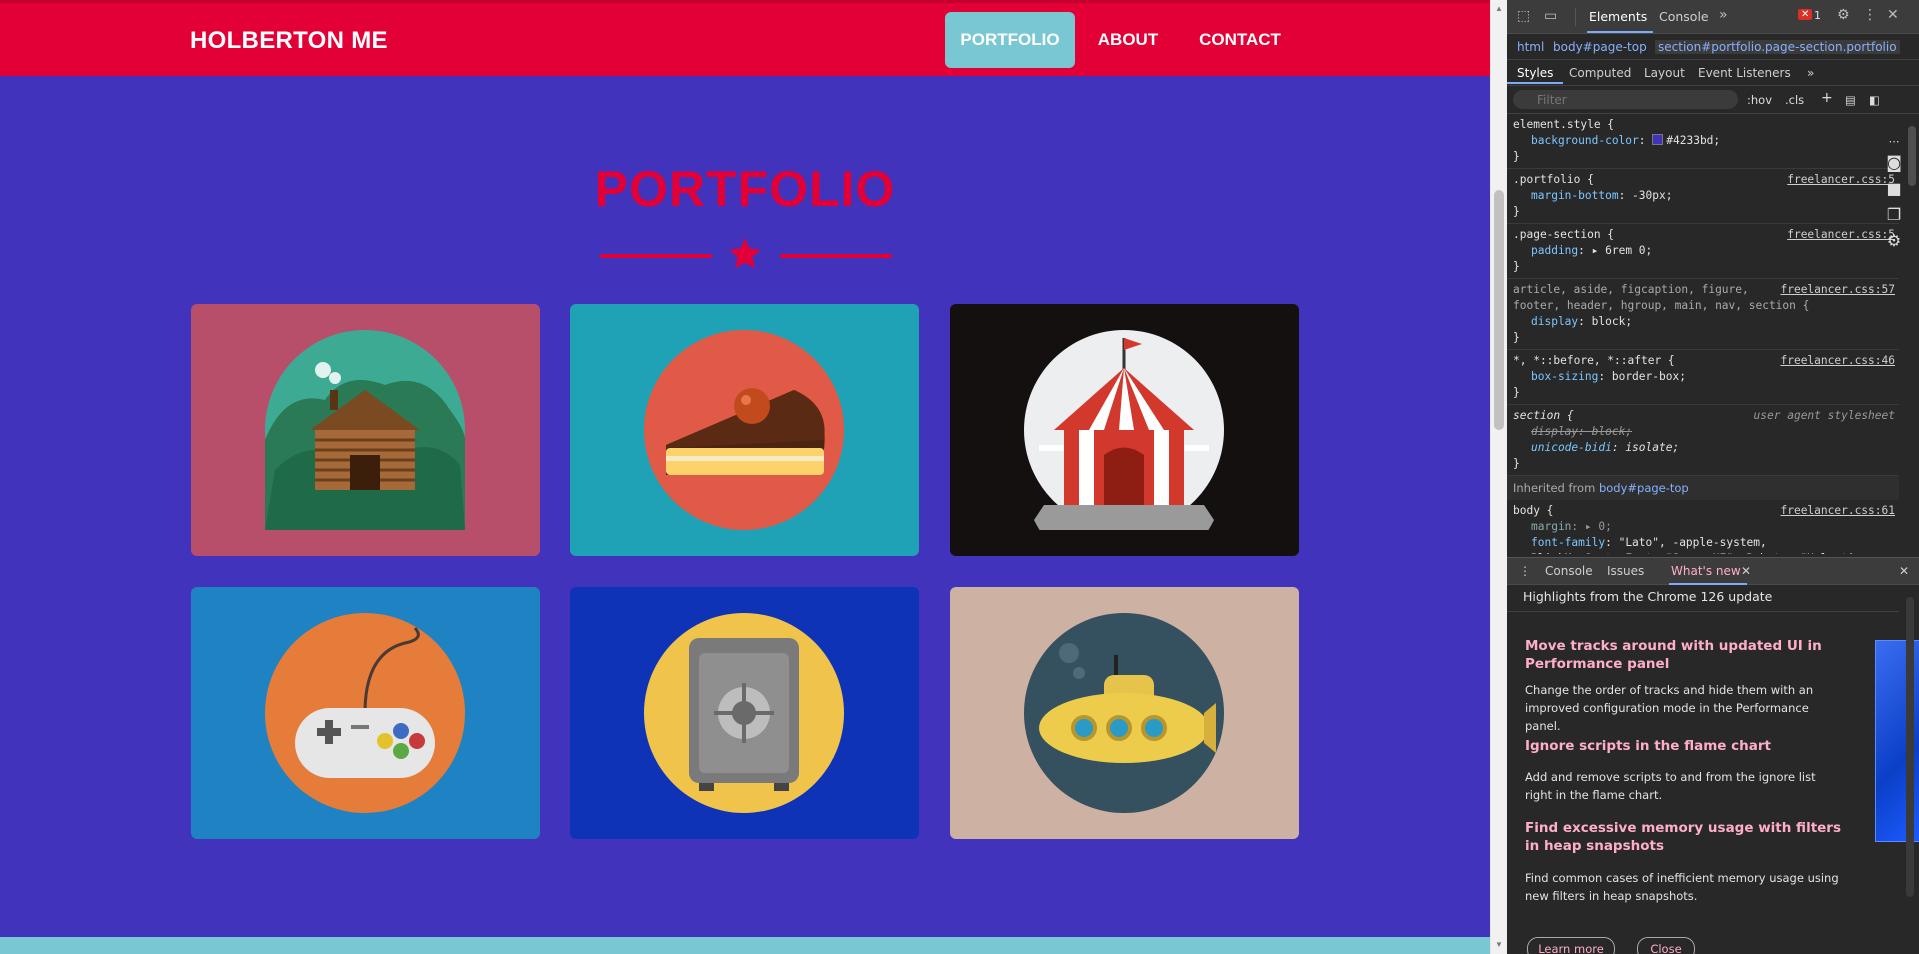  What do you see at coordinates (1585, 140) in the screenshot?
I see `property-name: background-color` at bounding box center [1585, 140].